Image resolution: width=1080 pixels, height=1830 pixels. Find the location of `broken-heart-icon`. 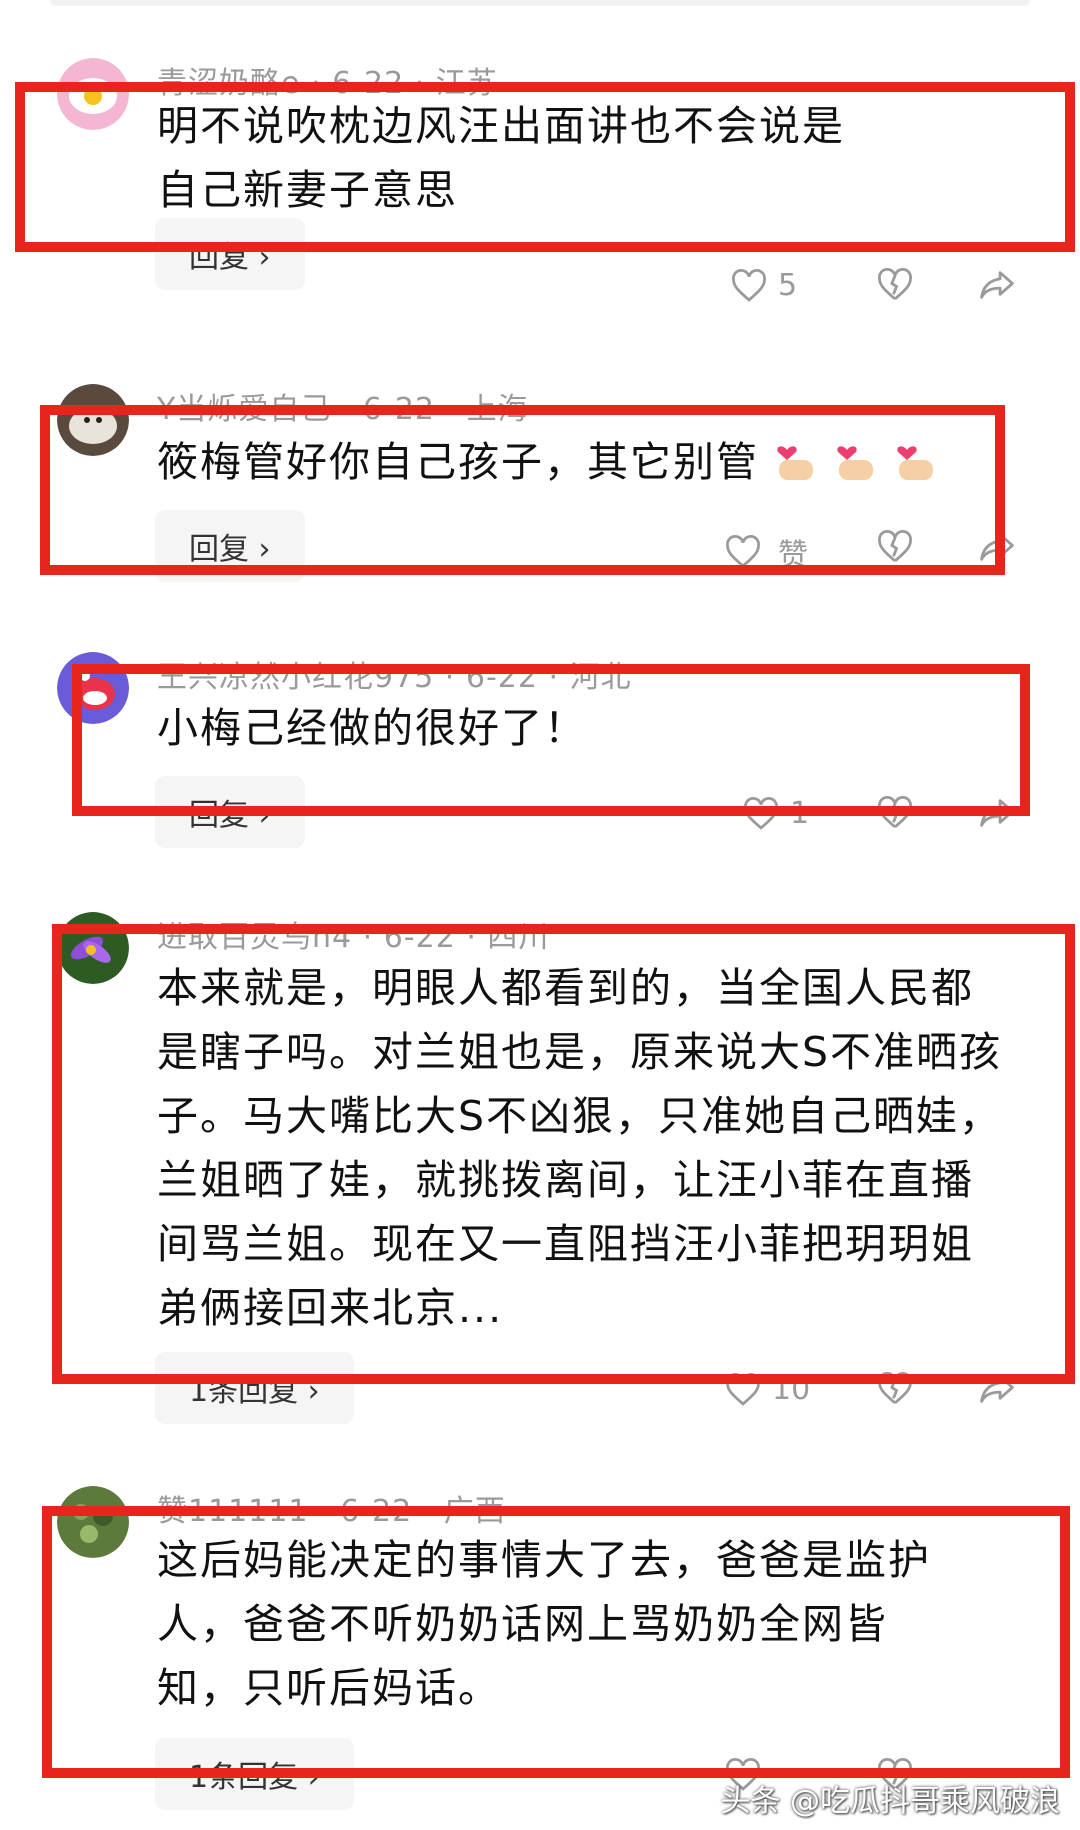

broken-heart-icon is located at coordinates (895, 284).